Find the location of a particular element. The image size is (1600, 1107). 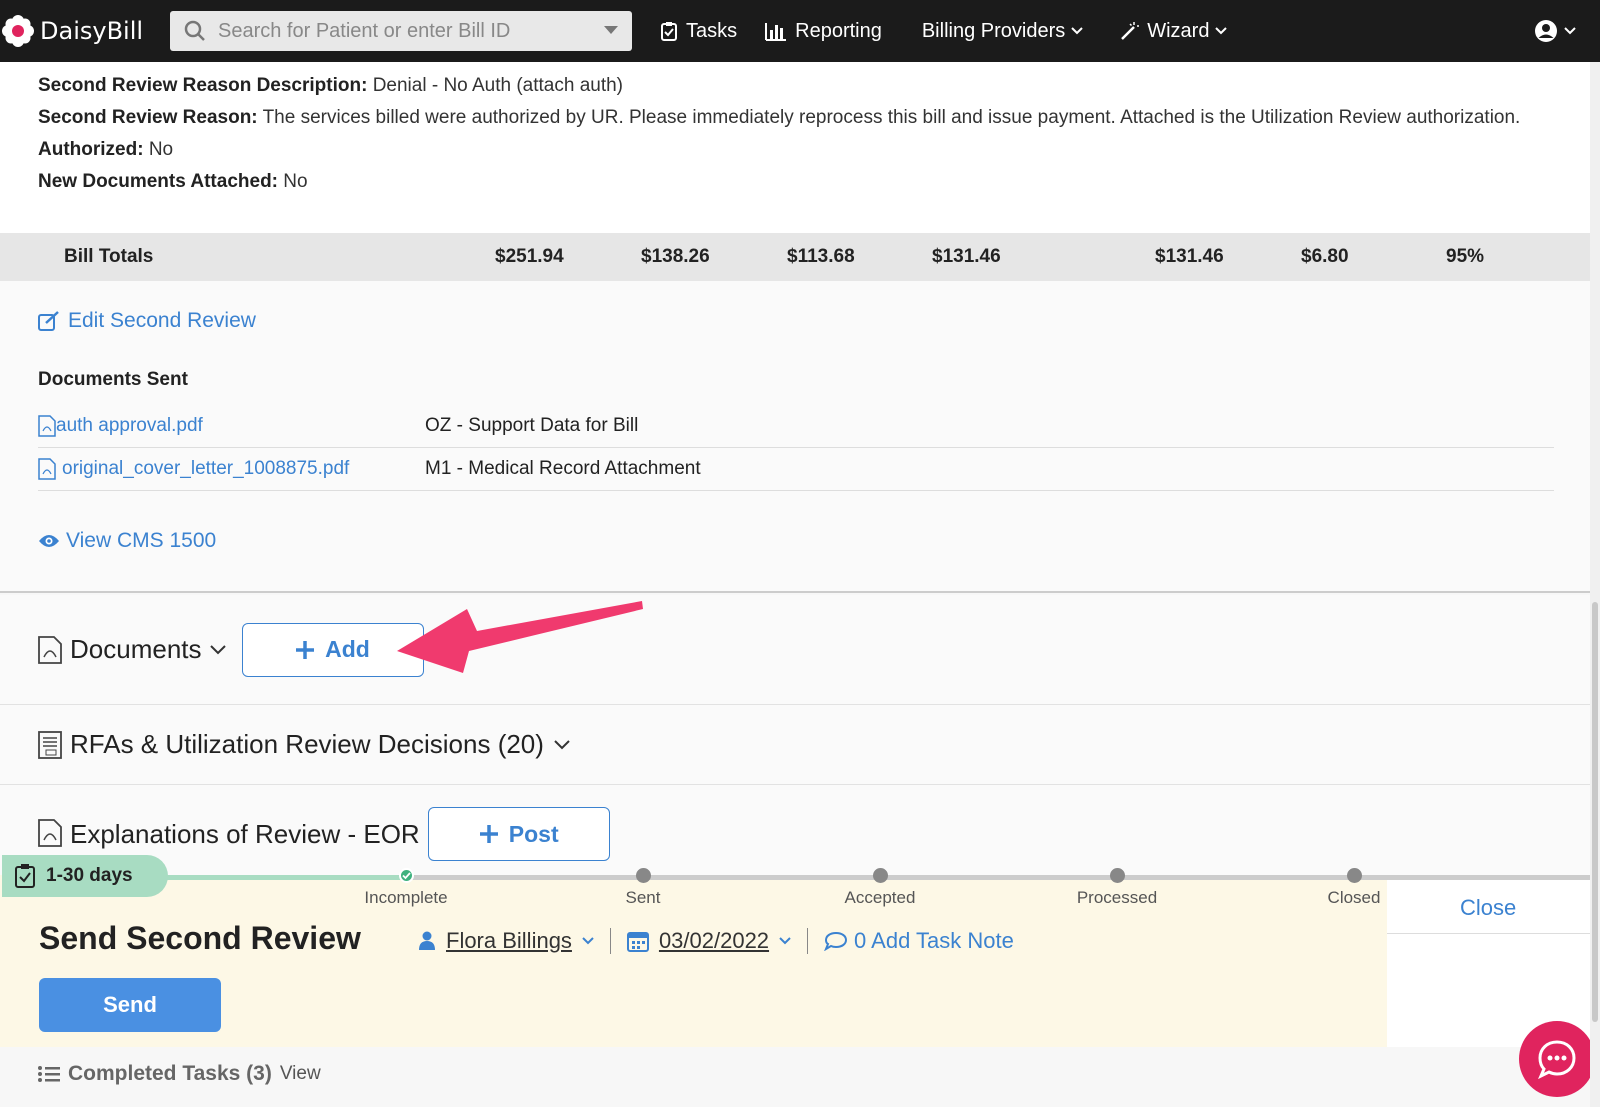

nav-tasks: Tasks is located at coordinates (698, 31).